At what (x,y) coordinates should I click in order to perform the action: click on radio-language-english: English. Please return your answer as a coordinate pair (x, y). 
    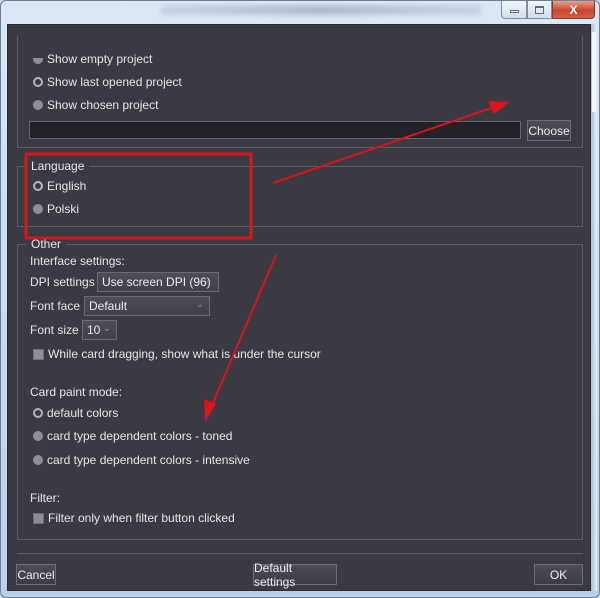
    Looking at the image, I should click on (59, 186).